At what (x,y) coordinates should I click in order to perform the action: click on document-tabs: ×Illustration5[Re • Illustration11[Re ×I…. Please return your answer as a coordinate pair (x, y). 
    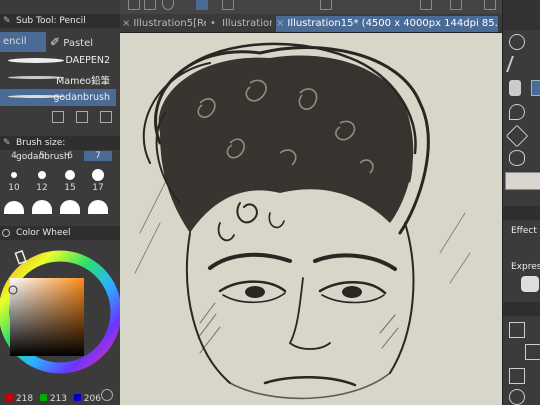
    Looking at the image, I should click on (311, 23).